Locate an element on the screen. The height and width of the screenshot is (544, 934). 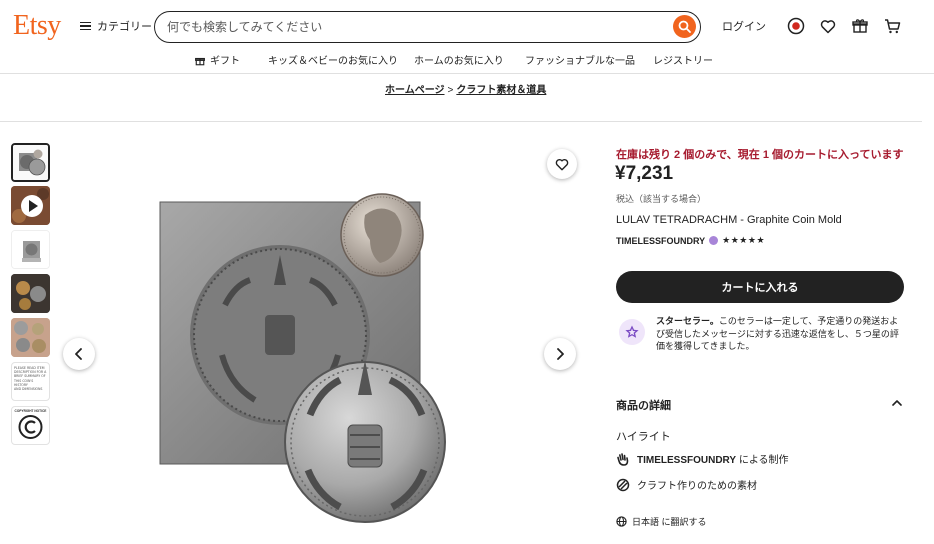
categories-button: カテゴリー is located at coordinates (116, 26).